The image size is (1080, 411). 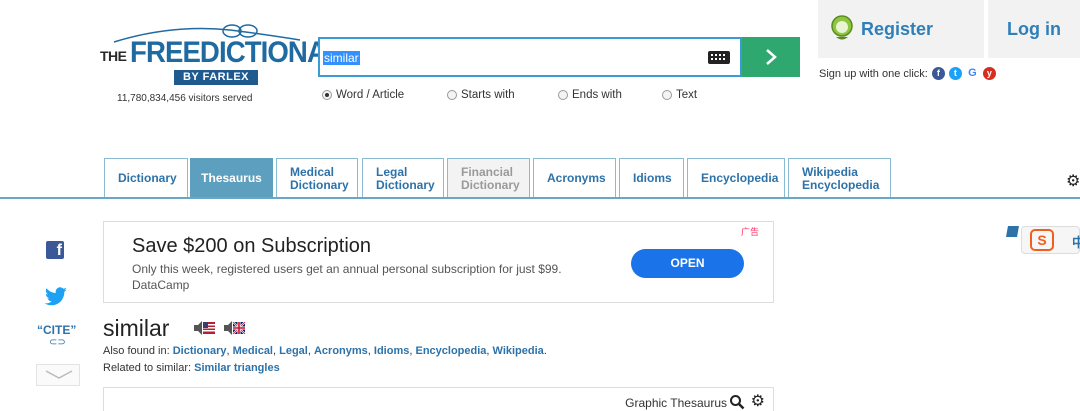 I want to click on tab-wikipedia-encyclopedia: Wikipedia Encyclopedia, so click(x=839, y=178).